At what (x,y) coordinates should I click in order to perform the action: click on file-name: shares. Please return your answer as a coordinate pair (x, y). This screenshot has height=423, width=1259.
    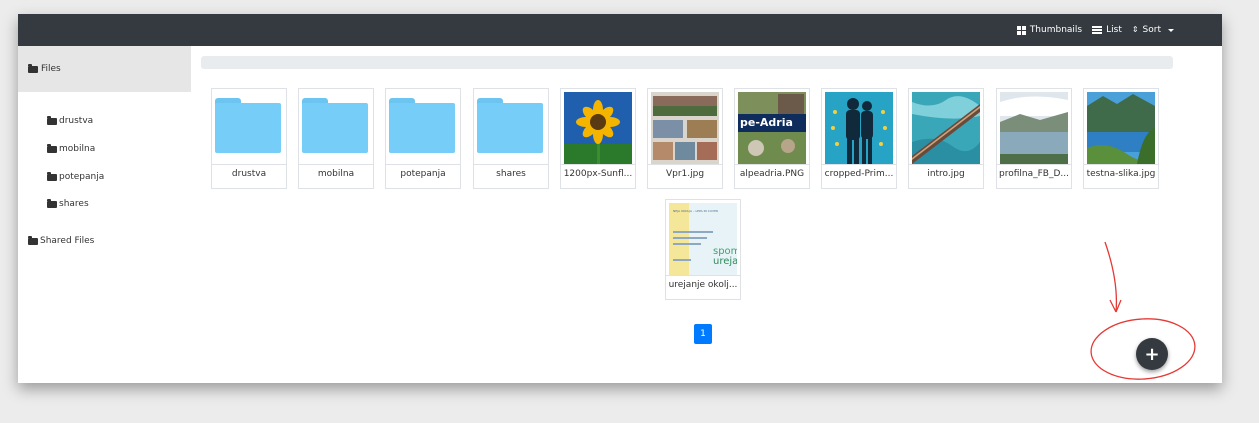
    Looking at the image, I should click on (511, 174).